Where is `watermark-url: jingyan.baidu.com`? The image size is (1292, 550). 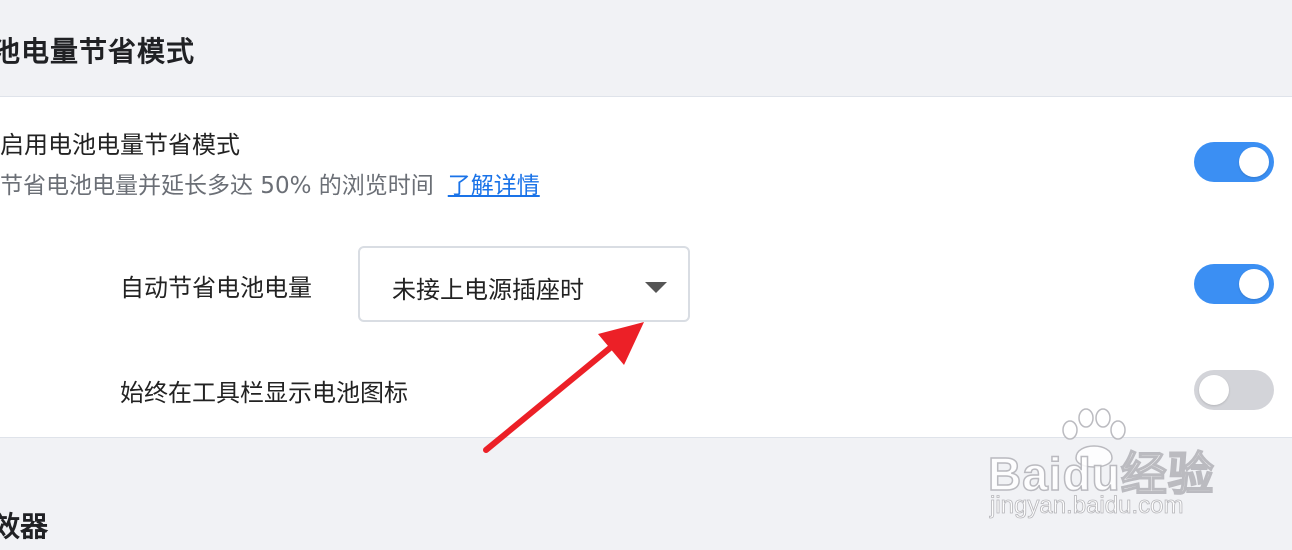 watermark-url: jingyan.baidu.com is located at coordinates (1087, 506).